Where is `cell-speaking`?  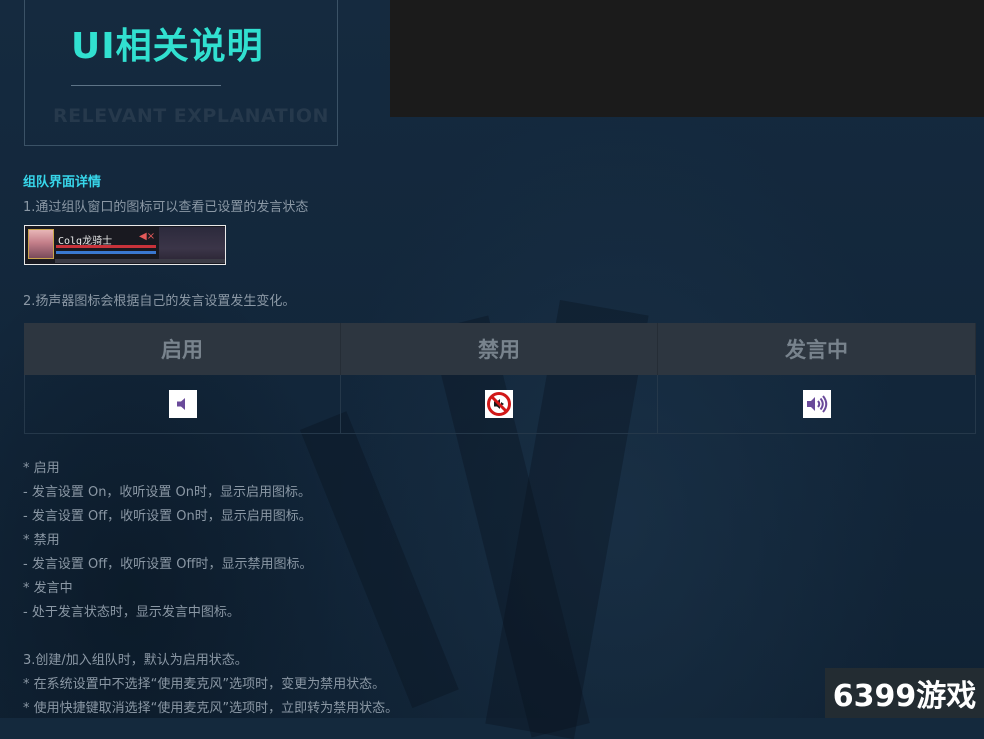
cell-speaking is located at coordinates (817, 404).